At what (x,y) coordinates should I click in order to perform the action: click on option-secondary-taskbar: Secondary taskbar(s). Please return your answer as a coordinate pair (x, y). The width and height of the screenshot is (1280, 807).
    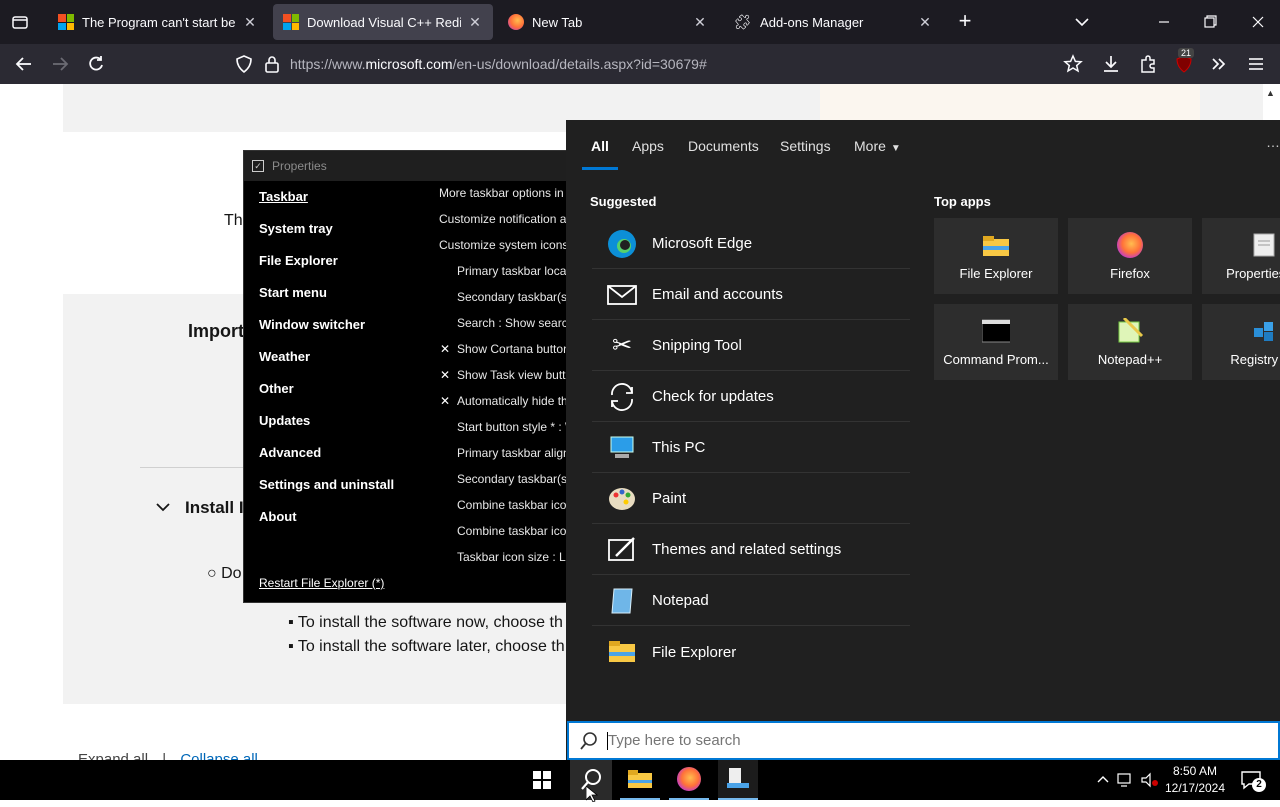
    Looking at the image, I should click on (513, 297).